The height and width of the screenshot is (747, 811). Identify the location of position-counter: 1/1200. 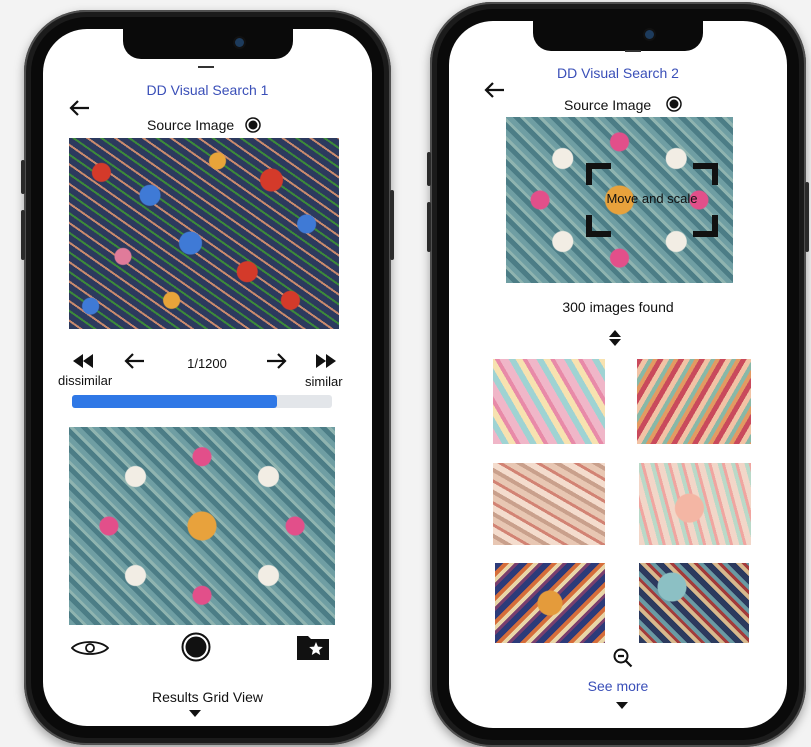
(207, 363).